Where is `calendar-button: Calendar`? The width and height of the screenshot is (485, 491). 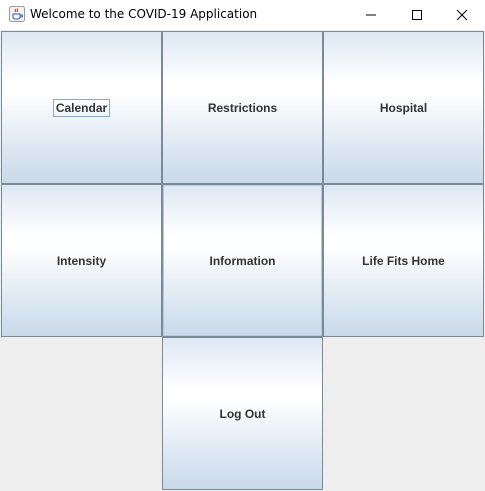
calendar-button: Calendar is located at coordinates (81, 107).